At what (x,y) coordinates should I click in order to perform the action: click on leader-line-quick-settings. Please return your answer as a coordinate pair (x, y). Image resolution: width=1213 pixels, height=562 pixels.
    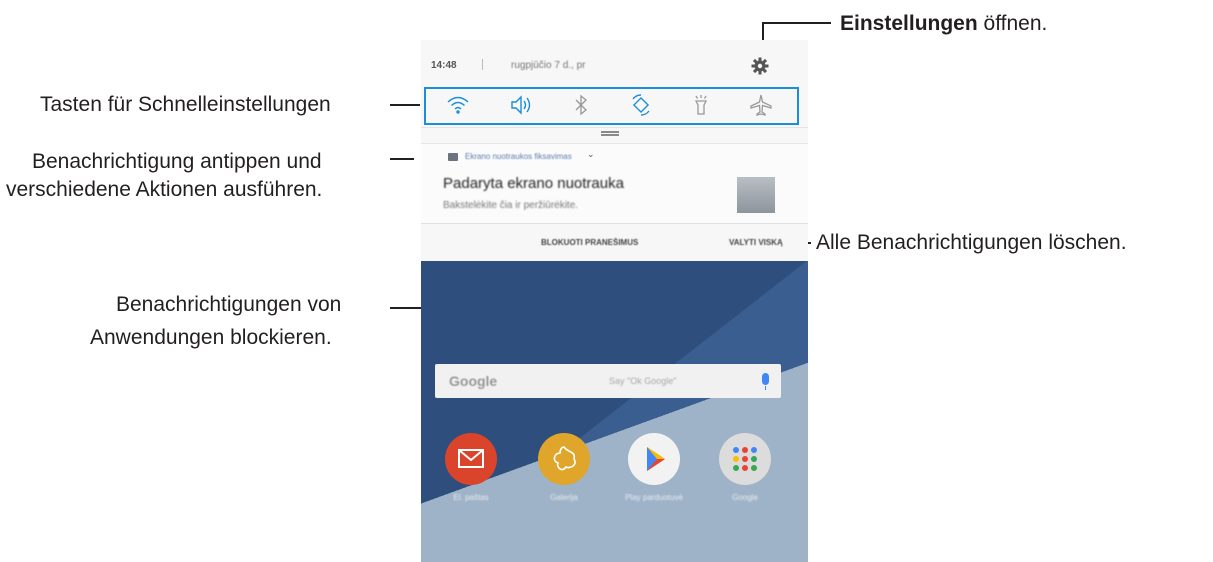
    Looking at the image, I should click on (405, 105).